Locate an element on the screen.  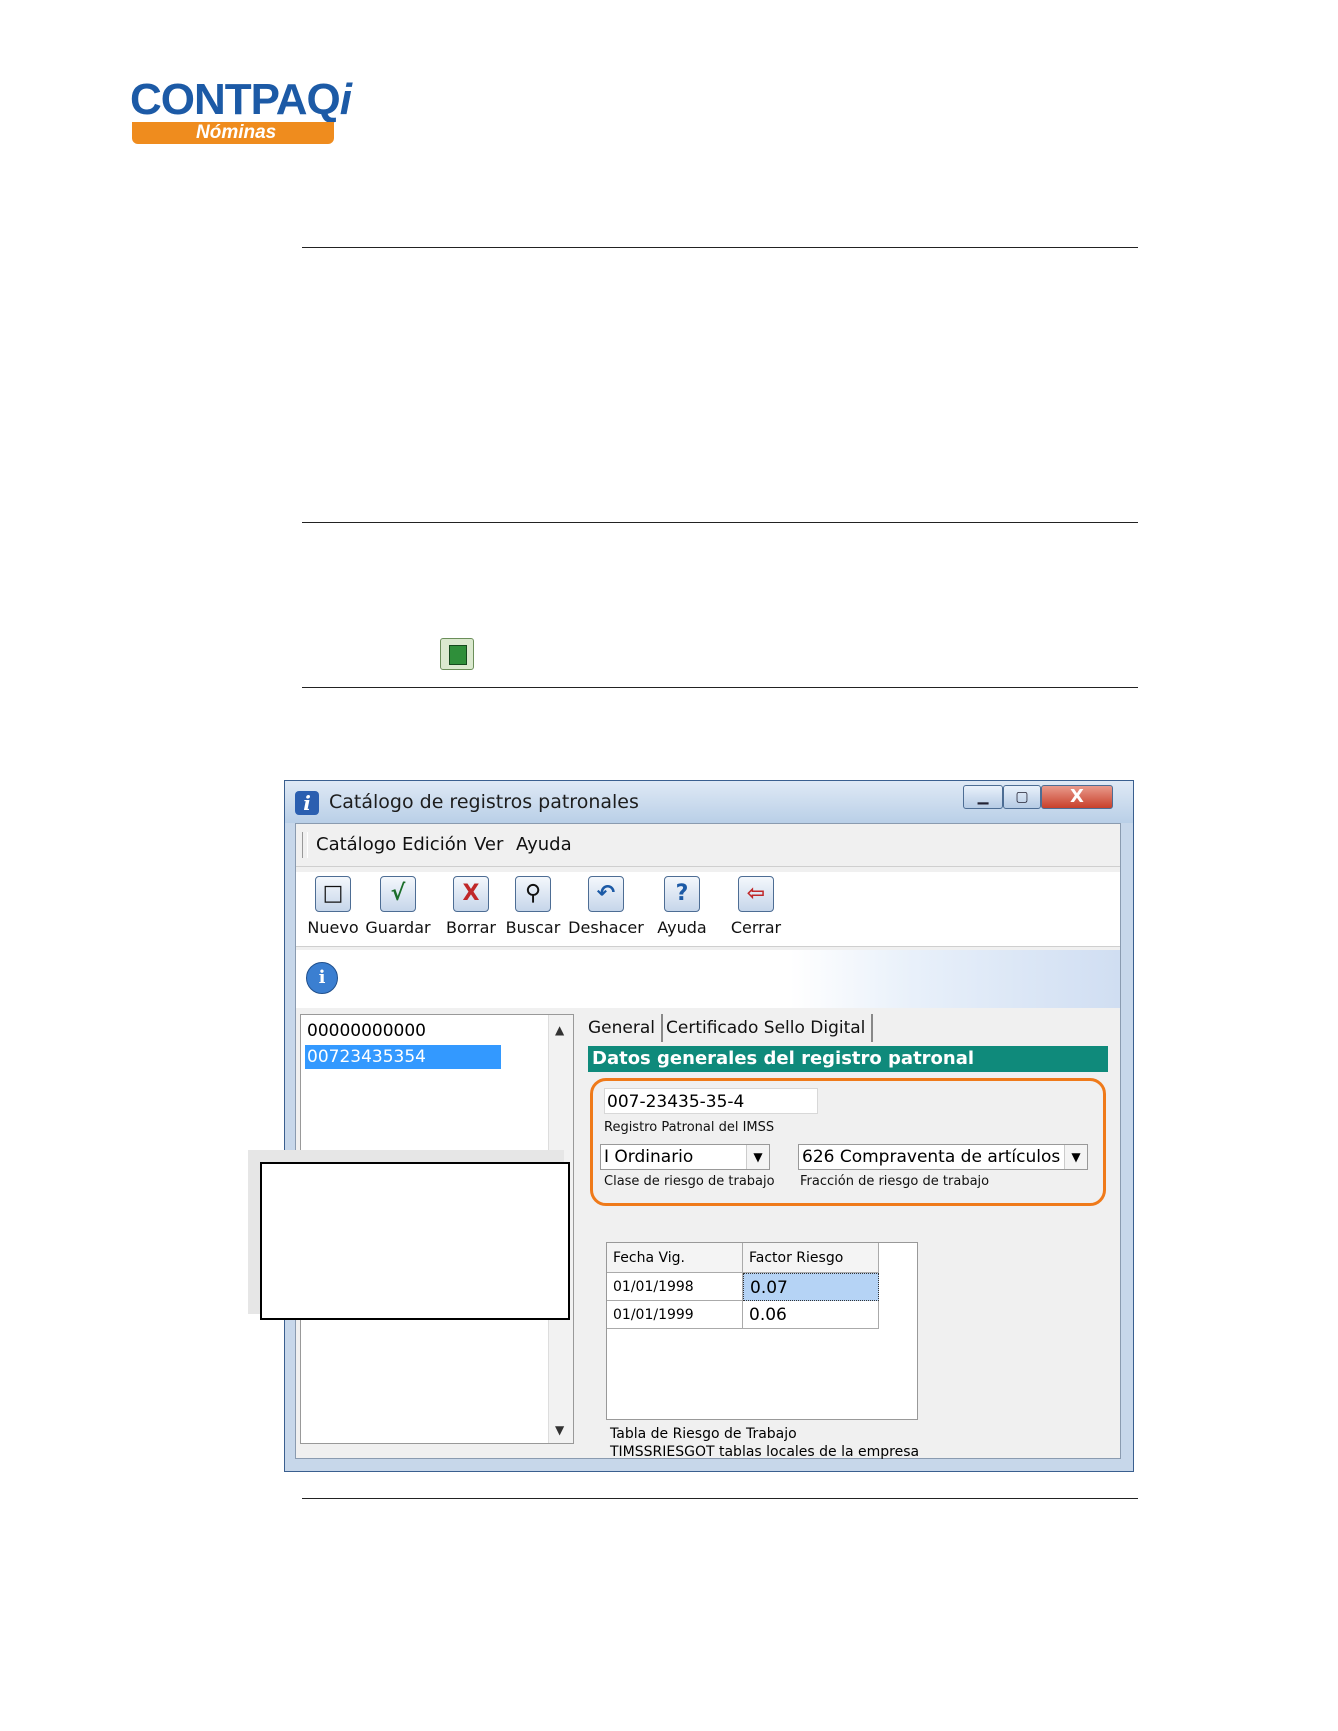
deshacer-button: ↶ Deshacer is located at coordinates (606, 906).